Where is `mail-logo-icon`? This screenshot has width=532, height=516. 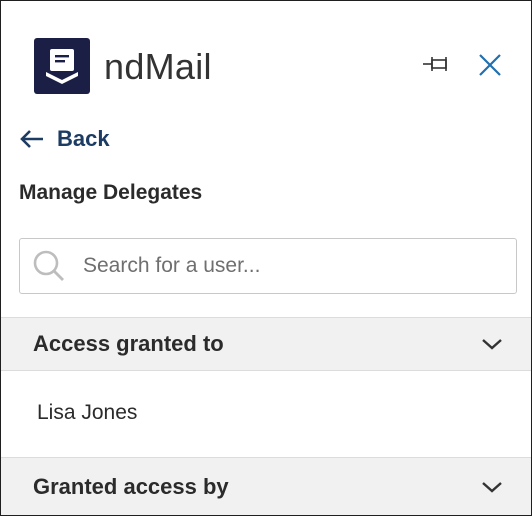
mail-logo-icon is located at coordinates (62, 66).